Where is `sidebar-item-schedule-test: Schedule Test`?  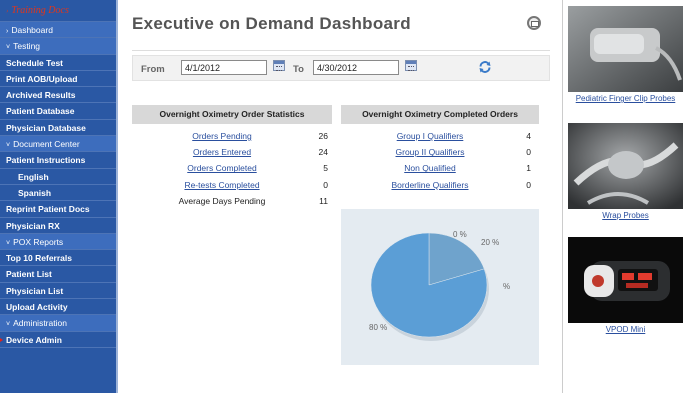 sidebar-item-schedule-test: Schedule Test is located at coordinates (58, 63).